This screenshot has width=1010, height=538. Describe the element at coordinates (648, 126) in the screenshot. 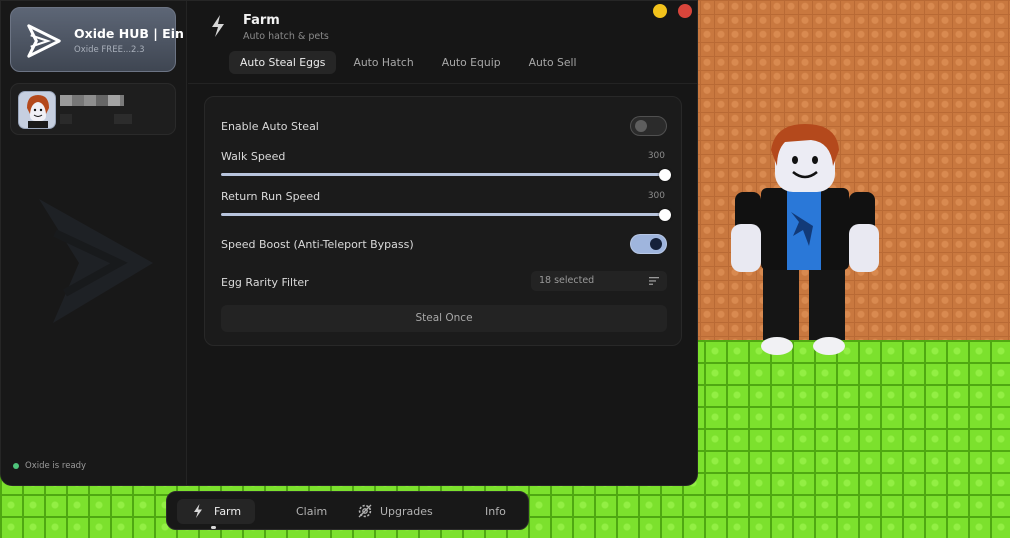

I see `enable-auto-steal-toggle` at that location.